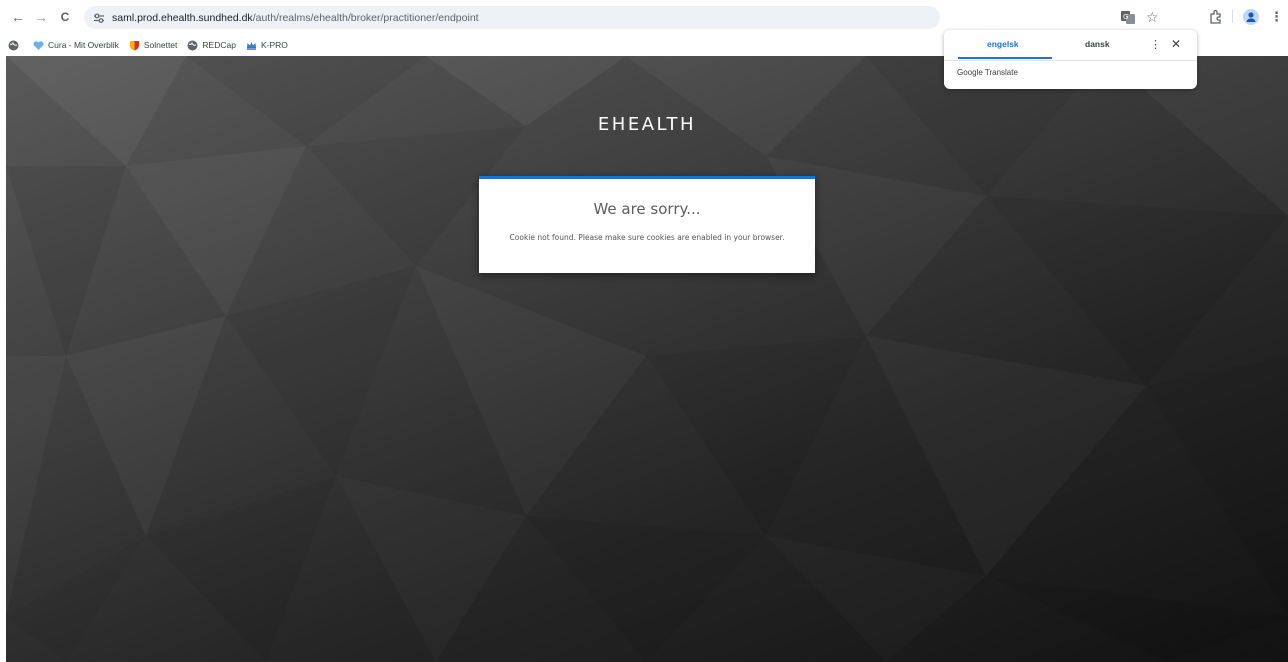 The height and width of the screenshot is (662, 1288). What do you see at coordinates (182, 17) in the screenshot?
I see `url-host: saml.prod.ehealth.sundhed.dk` at bounding box center [182, 17].